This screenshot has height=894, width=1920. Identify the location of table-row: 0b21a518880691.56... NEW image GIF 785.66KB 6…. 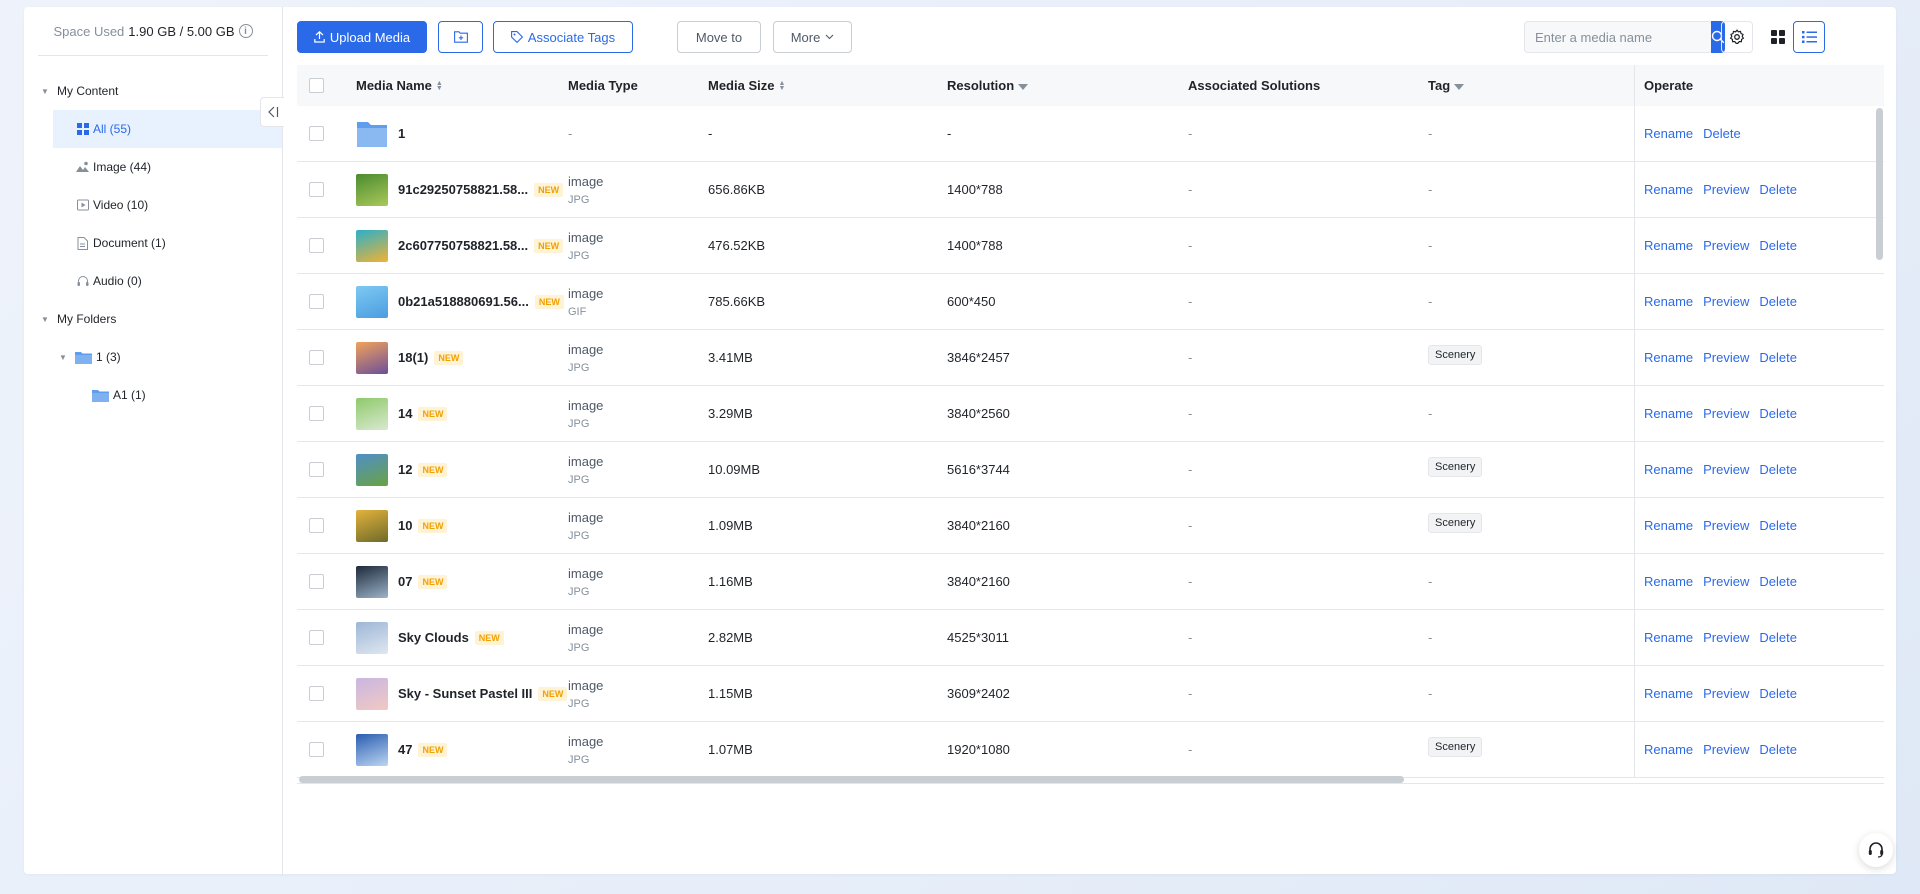
(1090, 302).